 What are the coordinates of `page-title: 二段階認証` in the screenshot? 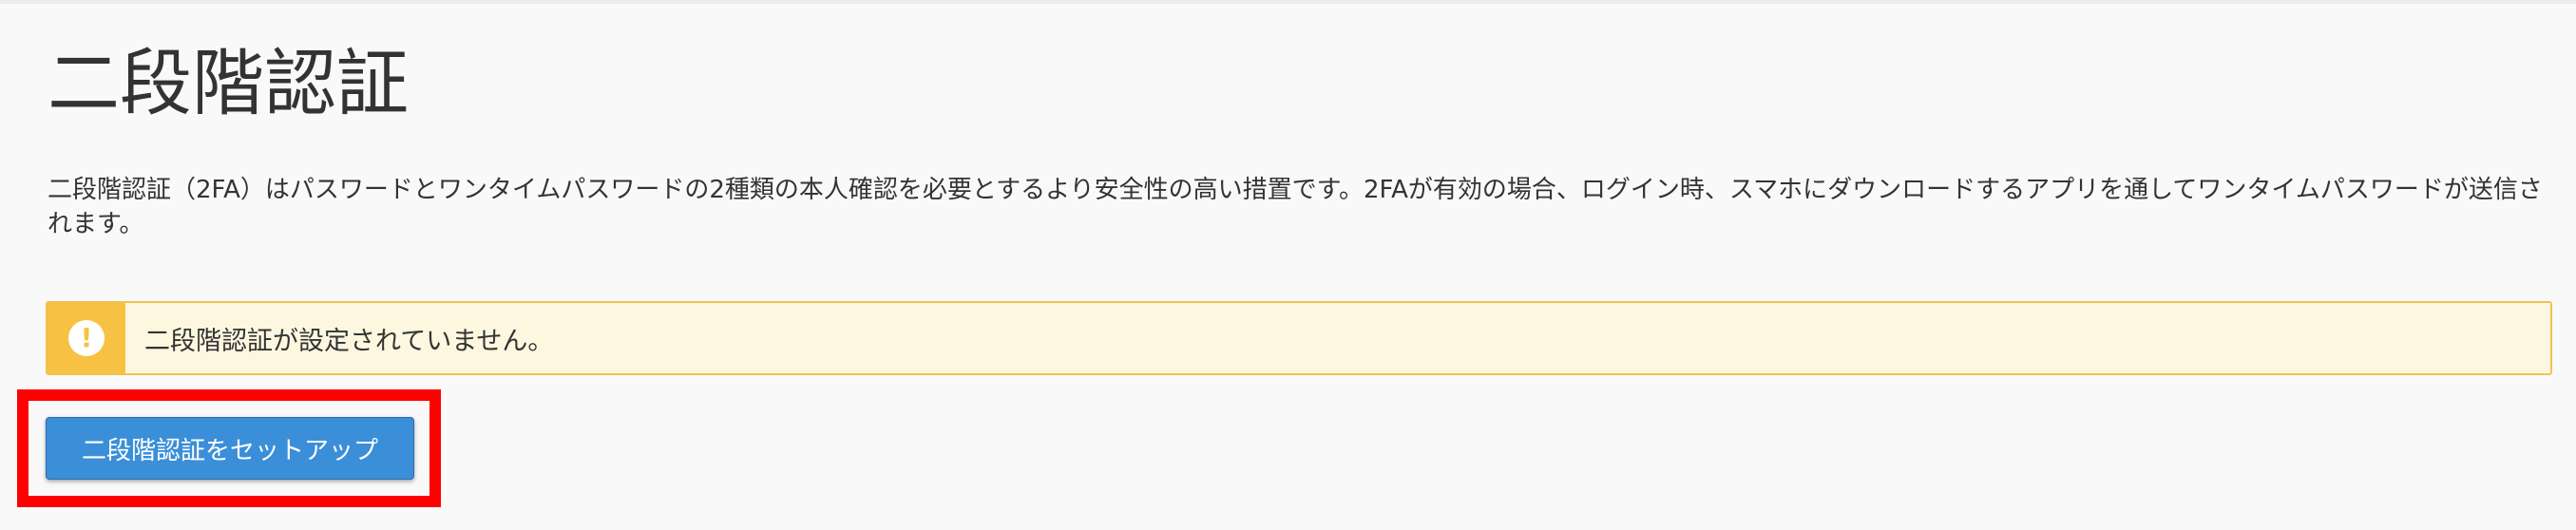 It's located at (228, 83).